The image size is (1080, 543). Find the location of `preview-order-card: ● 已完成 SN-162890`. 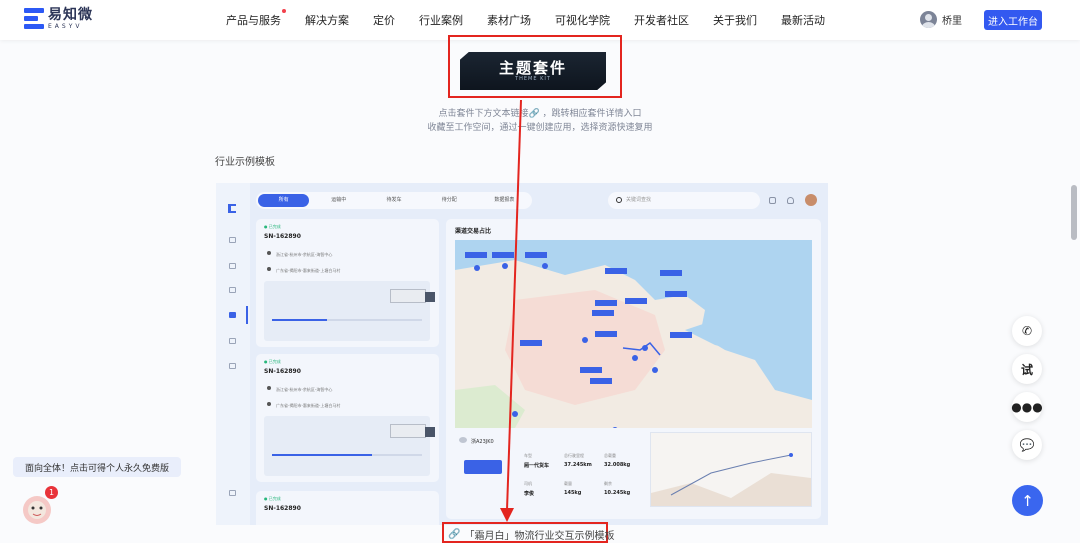

preview-order-card: ● 已完成 SN-162890 is located at coordinates (347, 508).